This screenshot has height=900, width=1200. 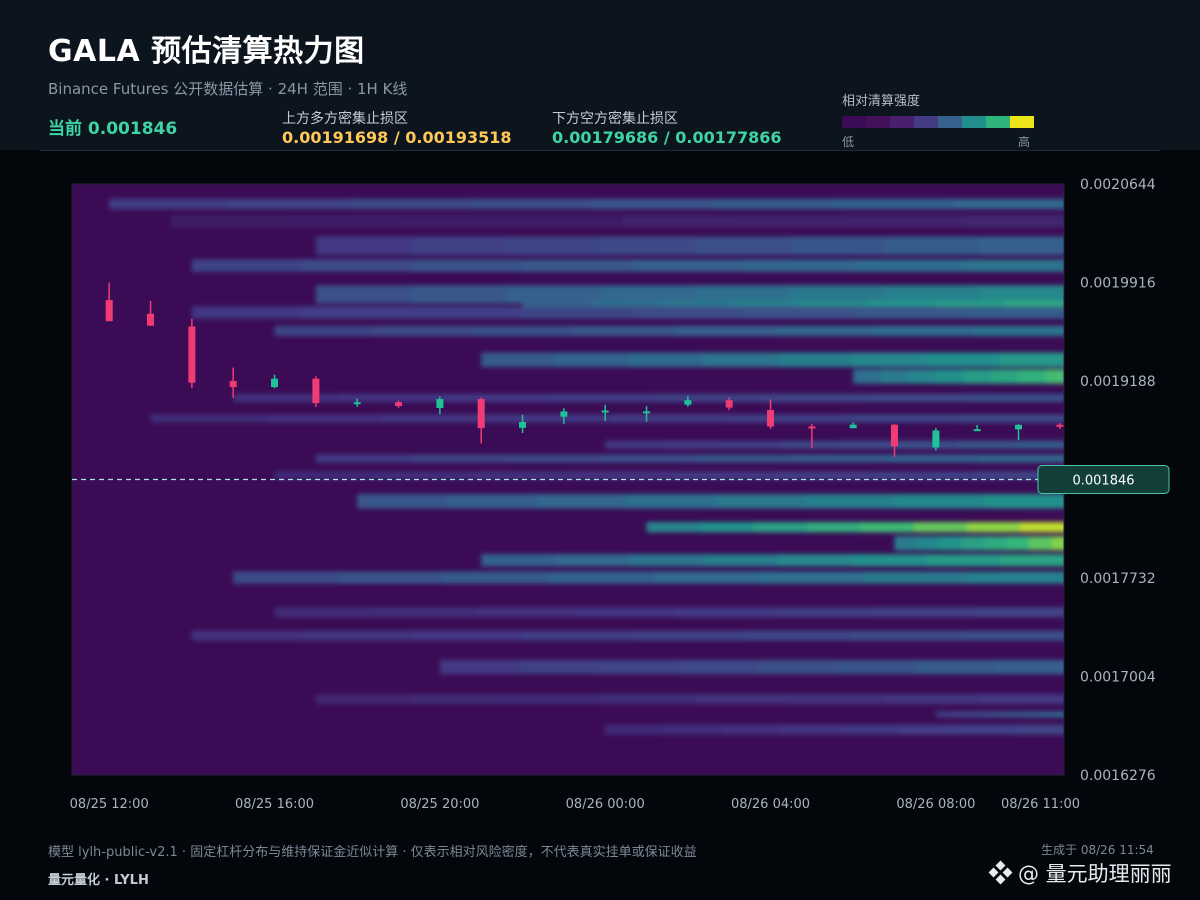 What do you see at coordinates (1118, 579) in the screenshot?
I see `y-tick-label-4: 0.0017732` at bounding box center [1118, 579].